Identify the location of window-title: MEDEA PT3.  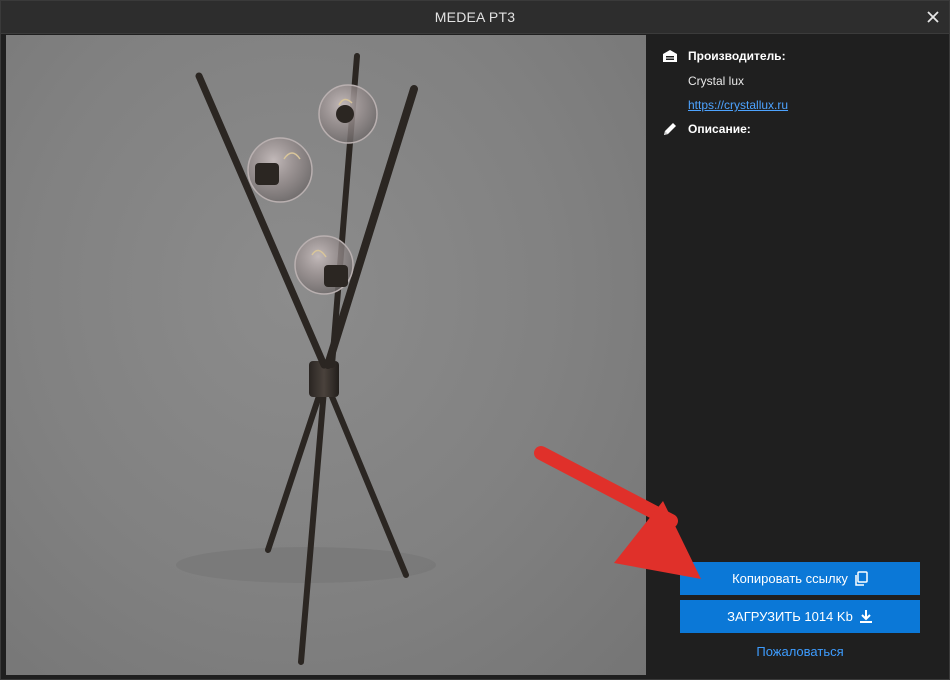
(475, 17).